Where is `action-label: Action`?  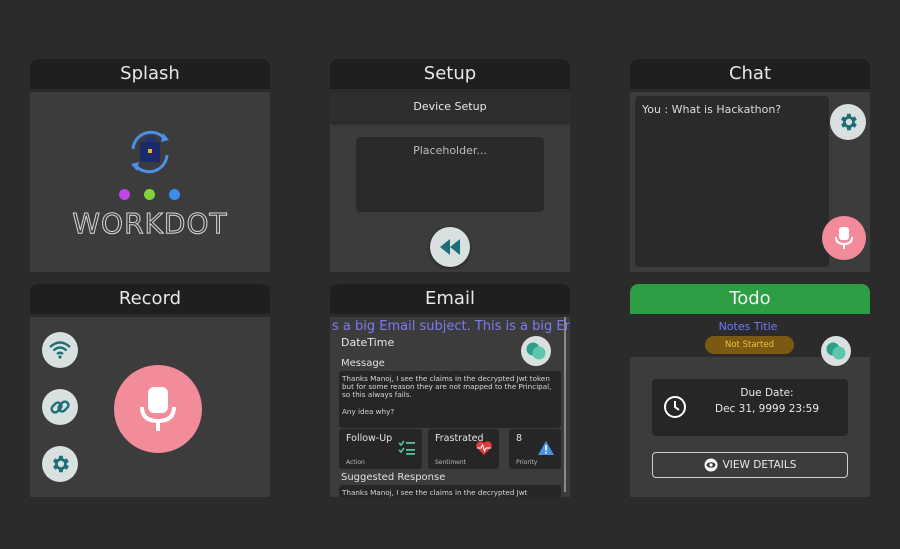
action-label: Action is located at coordinates (355, 462).